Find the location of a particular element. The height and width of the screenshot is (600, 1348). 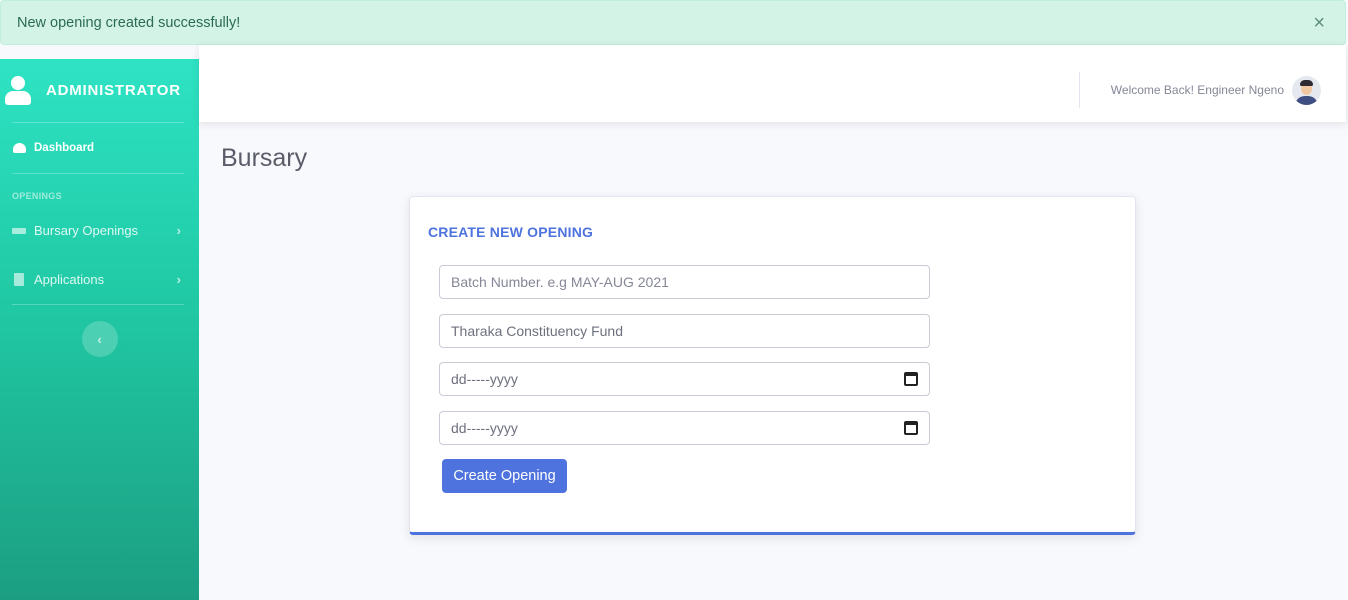

end-date-value: dd-----yyyy is located at coordinates (484, 428).